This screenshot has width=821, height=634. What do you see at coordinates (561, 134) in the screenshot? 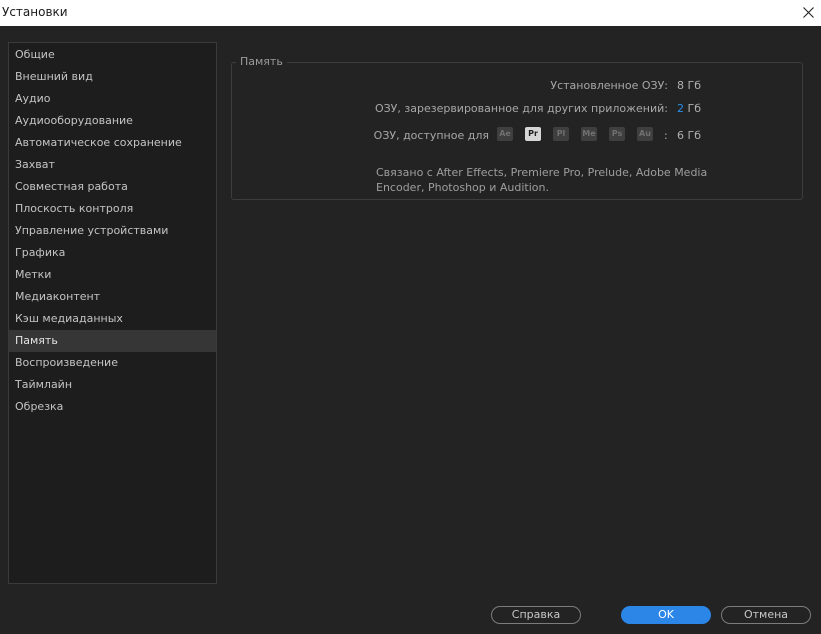
I see `prelude-icon: Pl` at bounding box center [561, 134].